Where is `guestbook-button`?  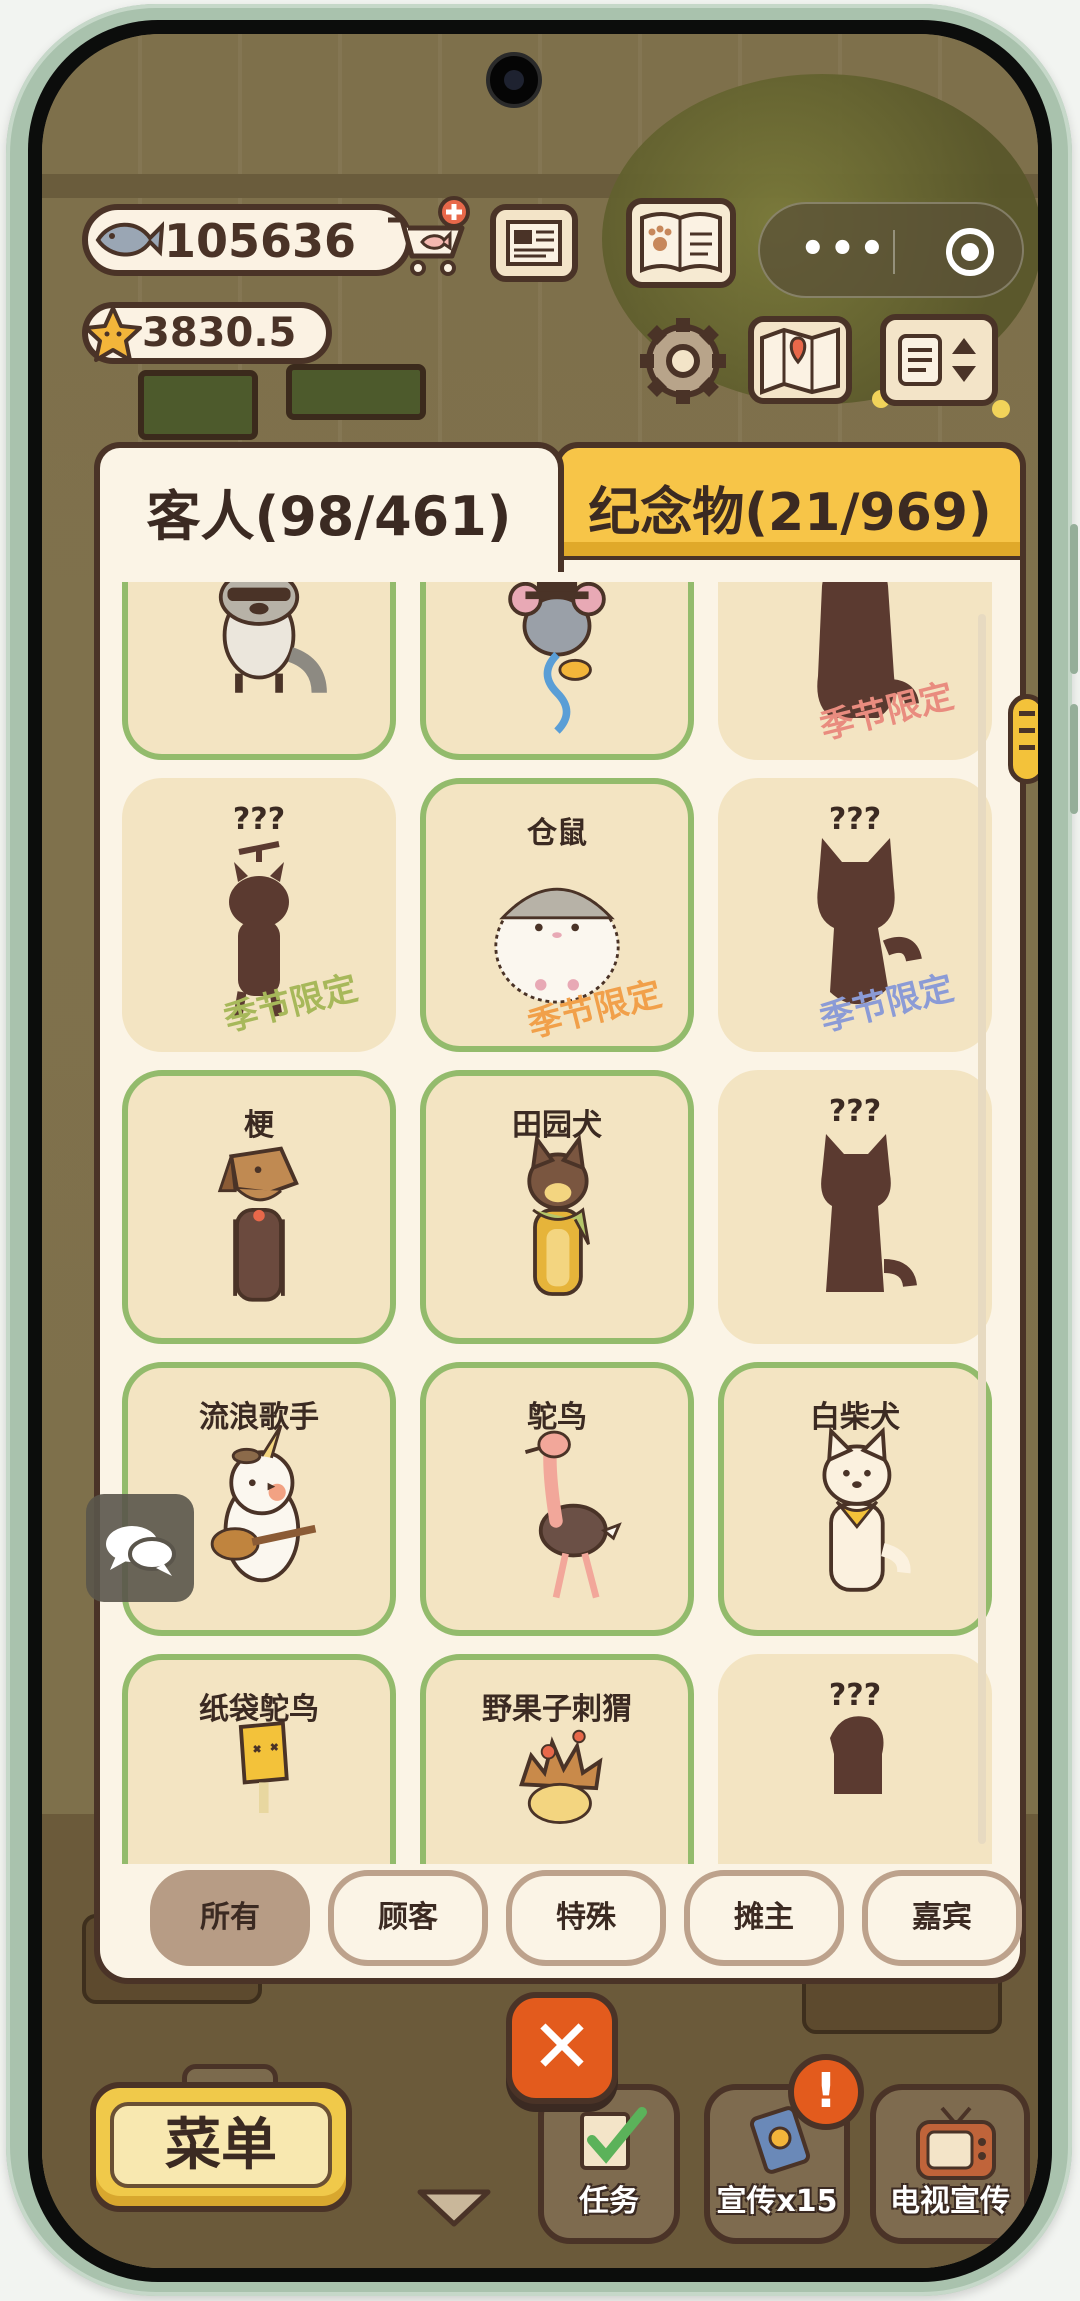
guestbook-button is located at coordinates (681, 243).